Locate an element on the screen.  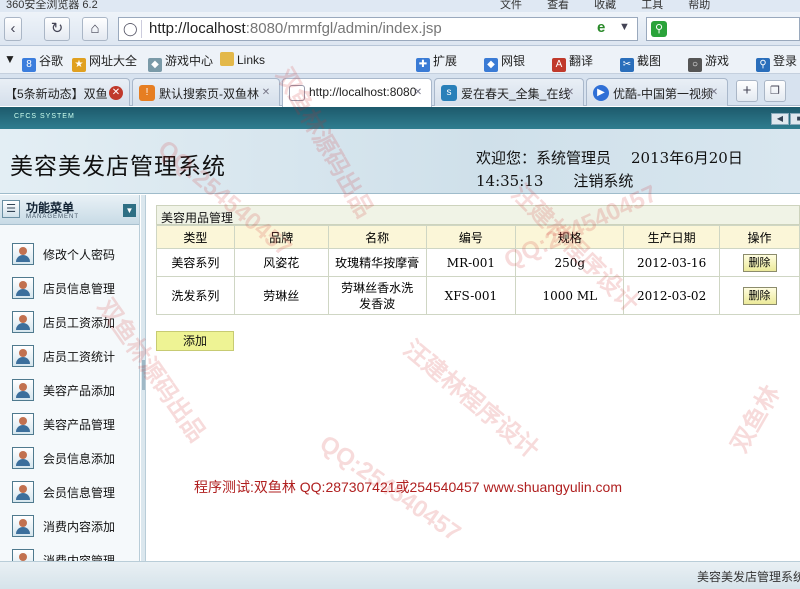
table-header-row: 类型 品牌 名称 编号 规格 生产日期 操作 is located at coordinates (478, 237).